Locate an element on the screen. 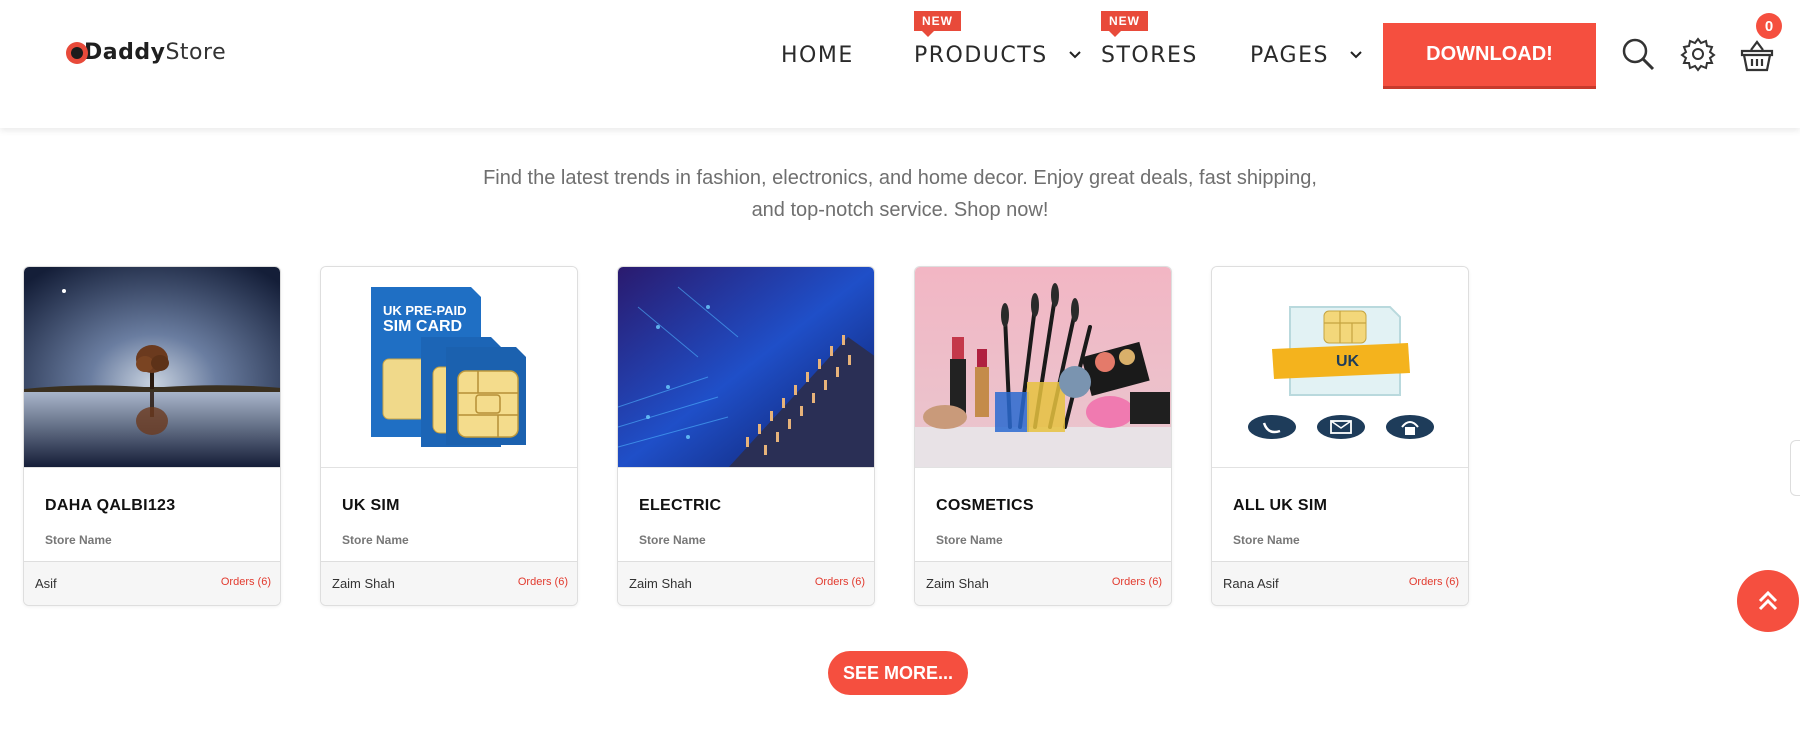  store-image-all-uk-sim: UK is located at coordinates (1340, 367).